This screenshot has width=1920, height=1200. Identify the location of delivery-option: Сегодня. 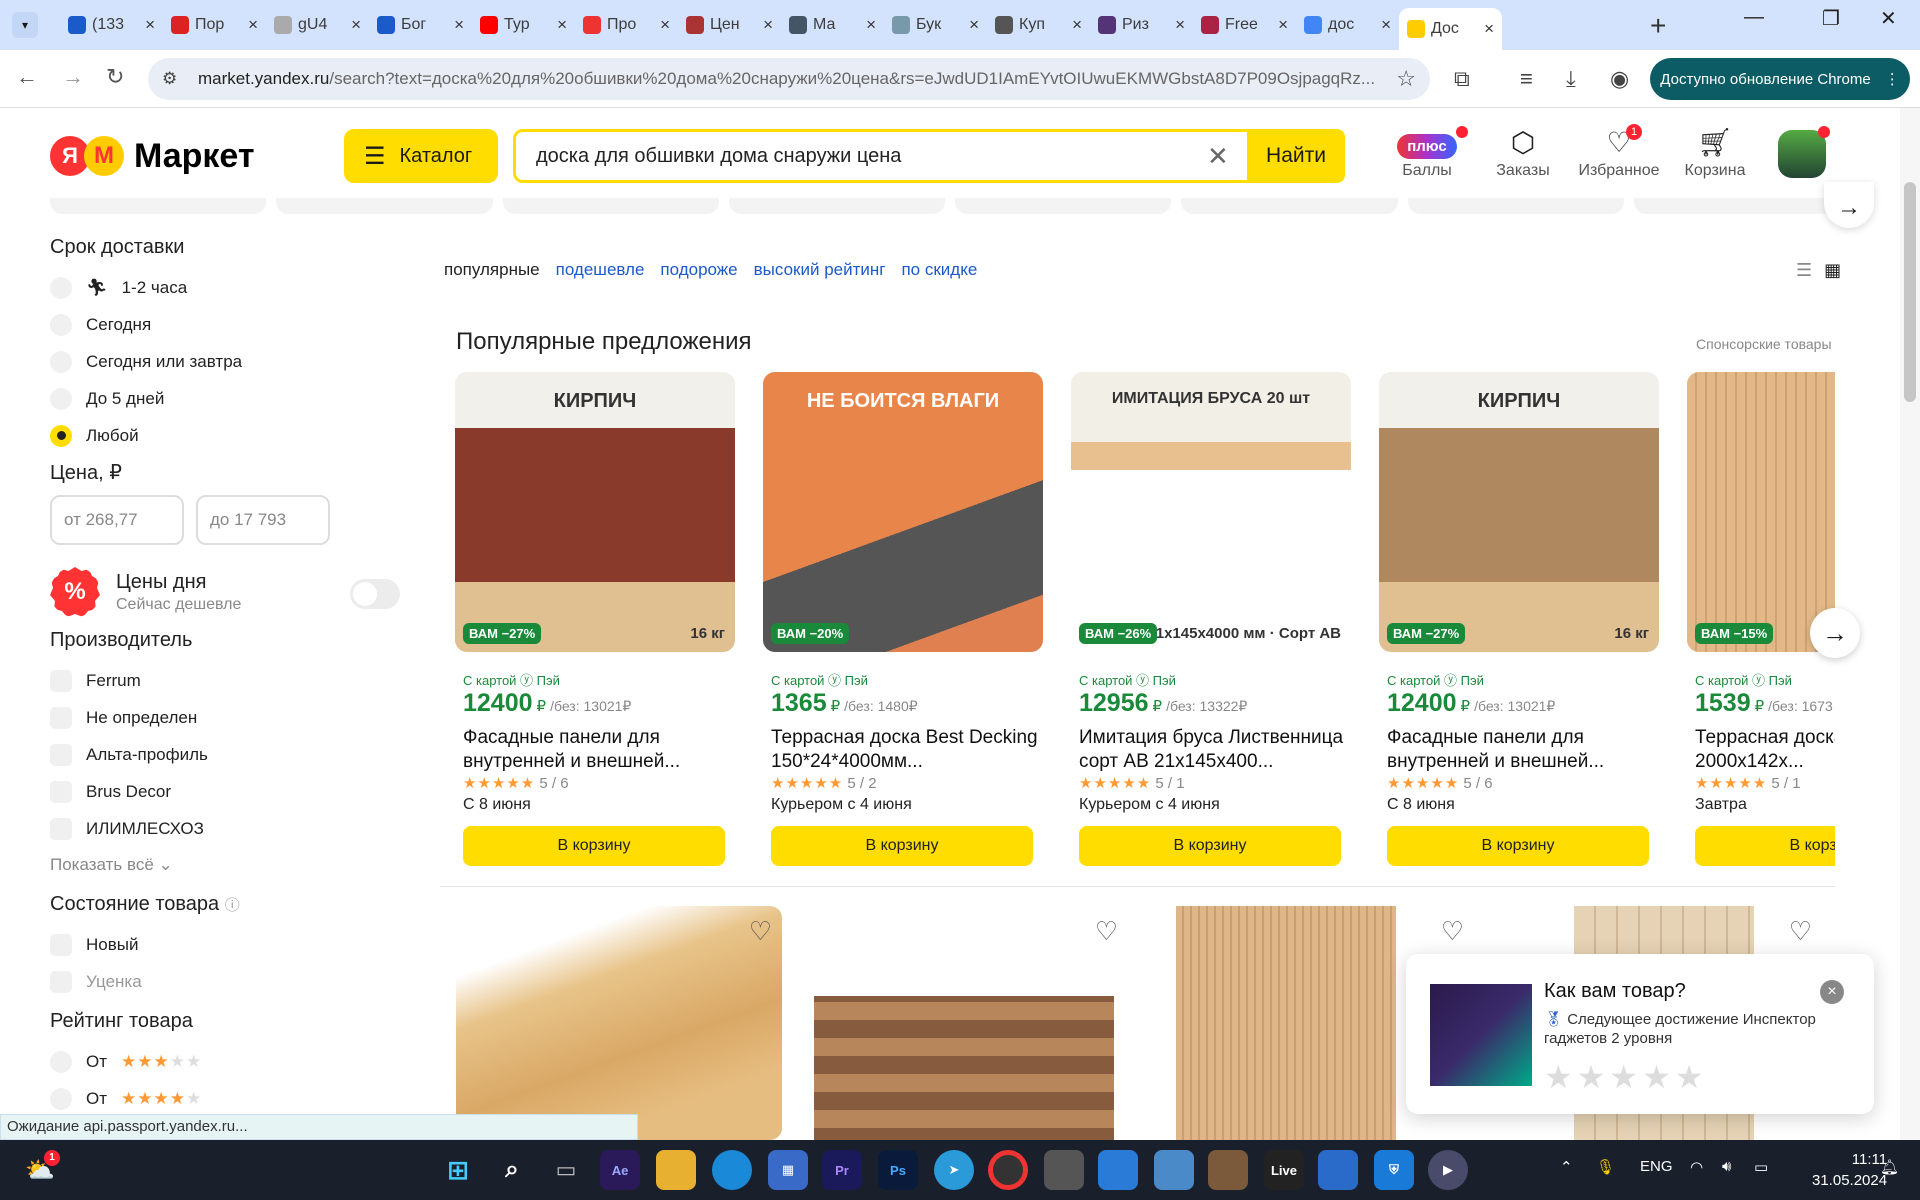
(230, 324).